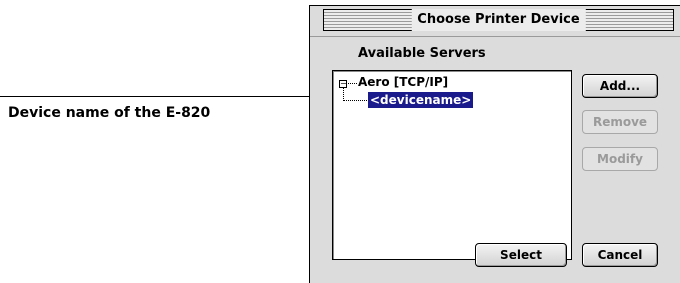 This screenshot has height=283, width=680. Describe the element at coordinates (403, 82) in the screenshot. I see `tree-item-server: Aero [TCP/IP]` at that location.